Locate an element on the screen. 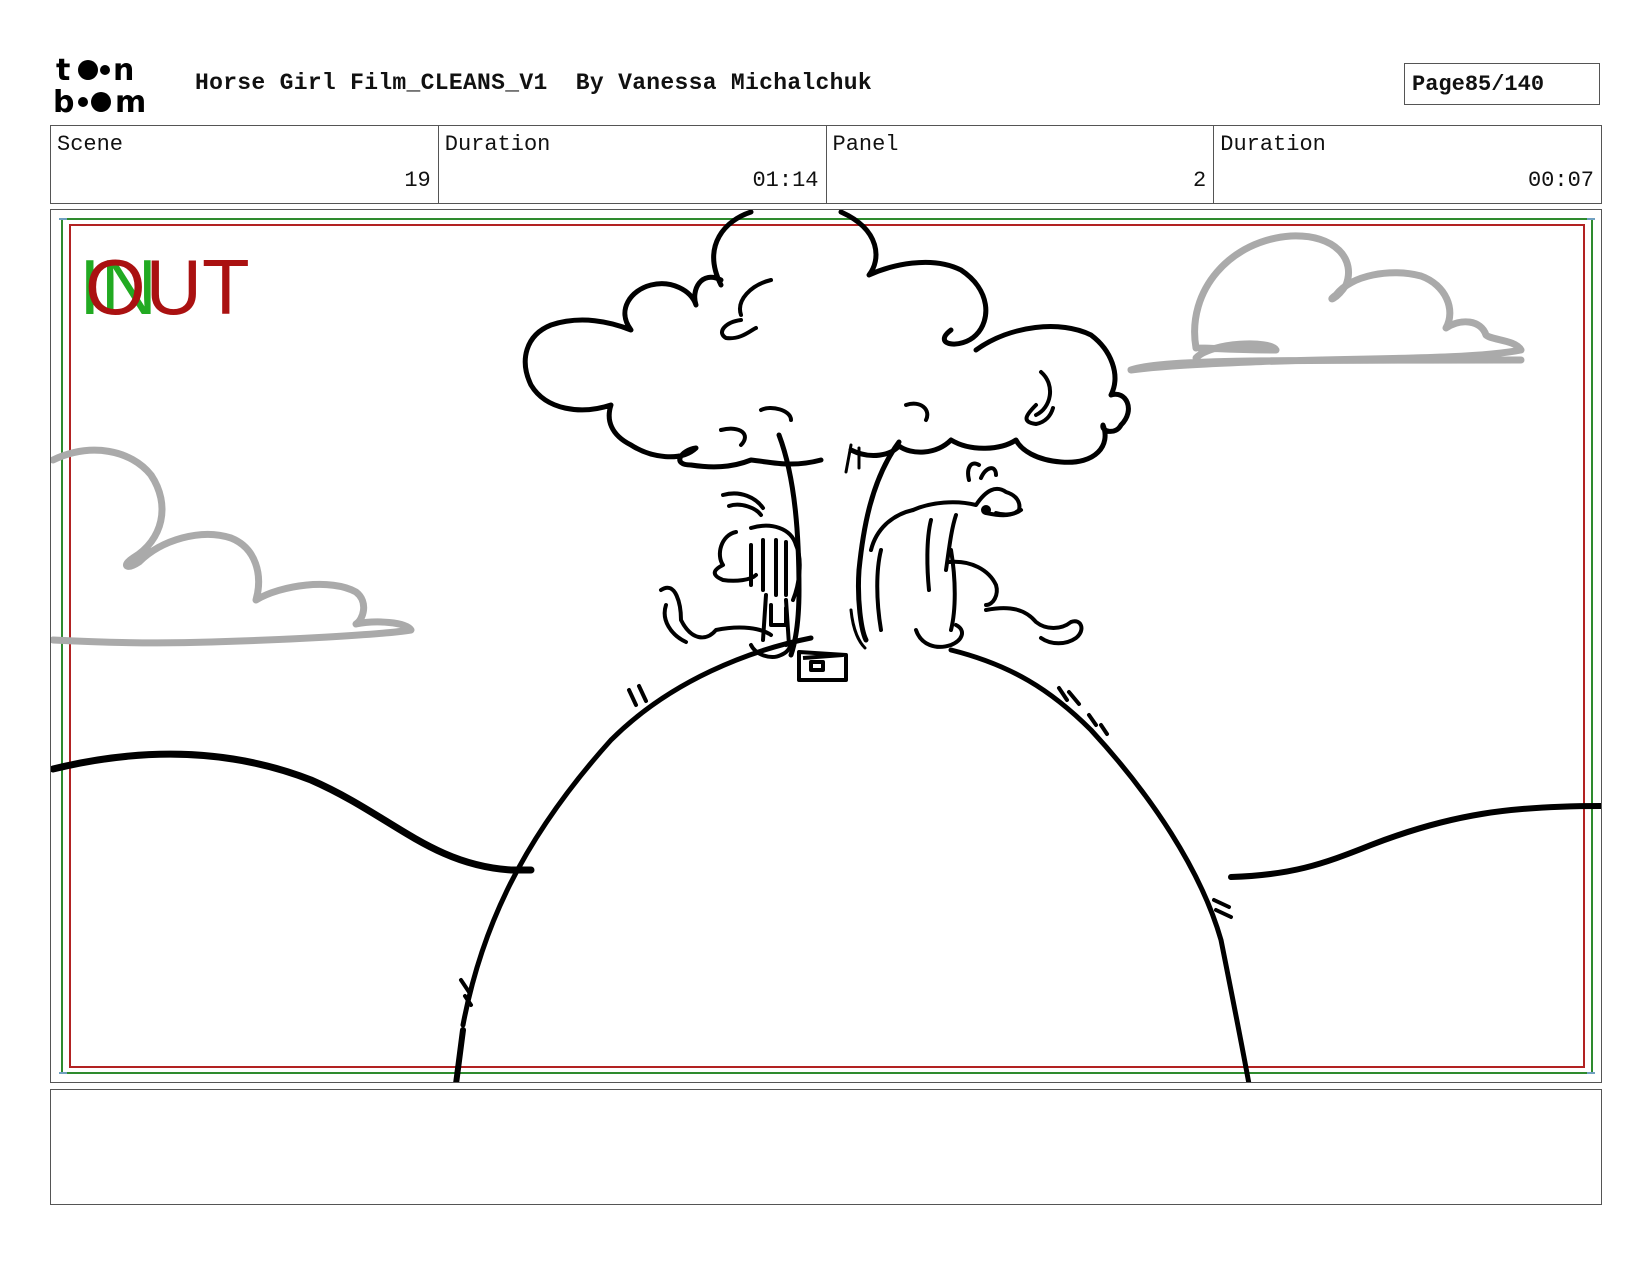 This screenshot has height=1275, width=1650. panel-duration-cell: Duration 00:07 is located at coordinates (1407, 164).